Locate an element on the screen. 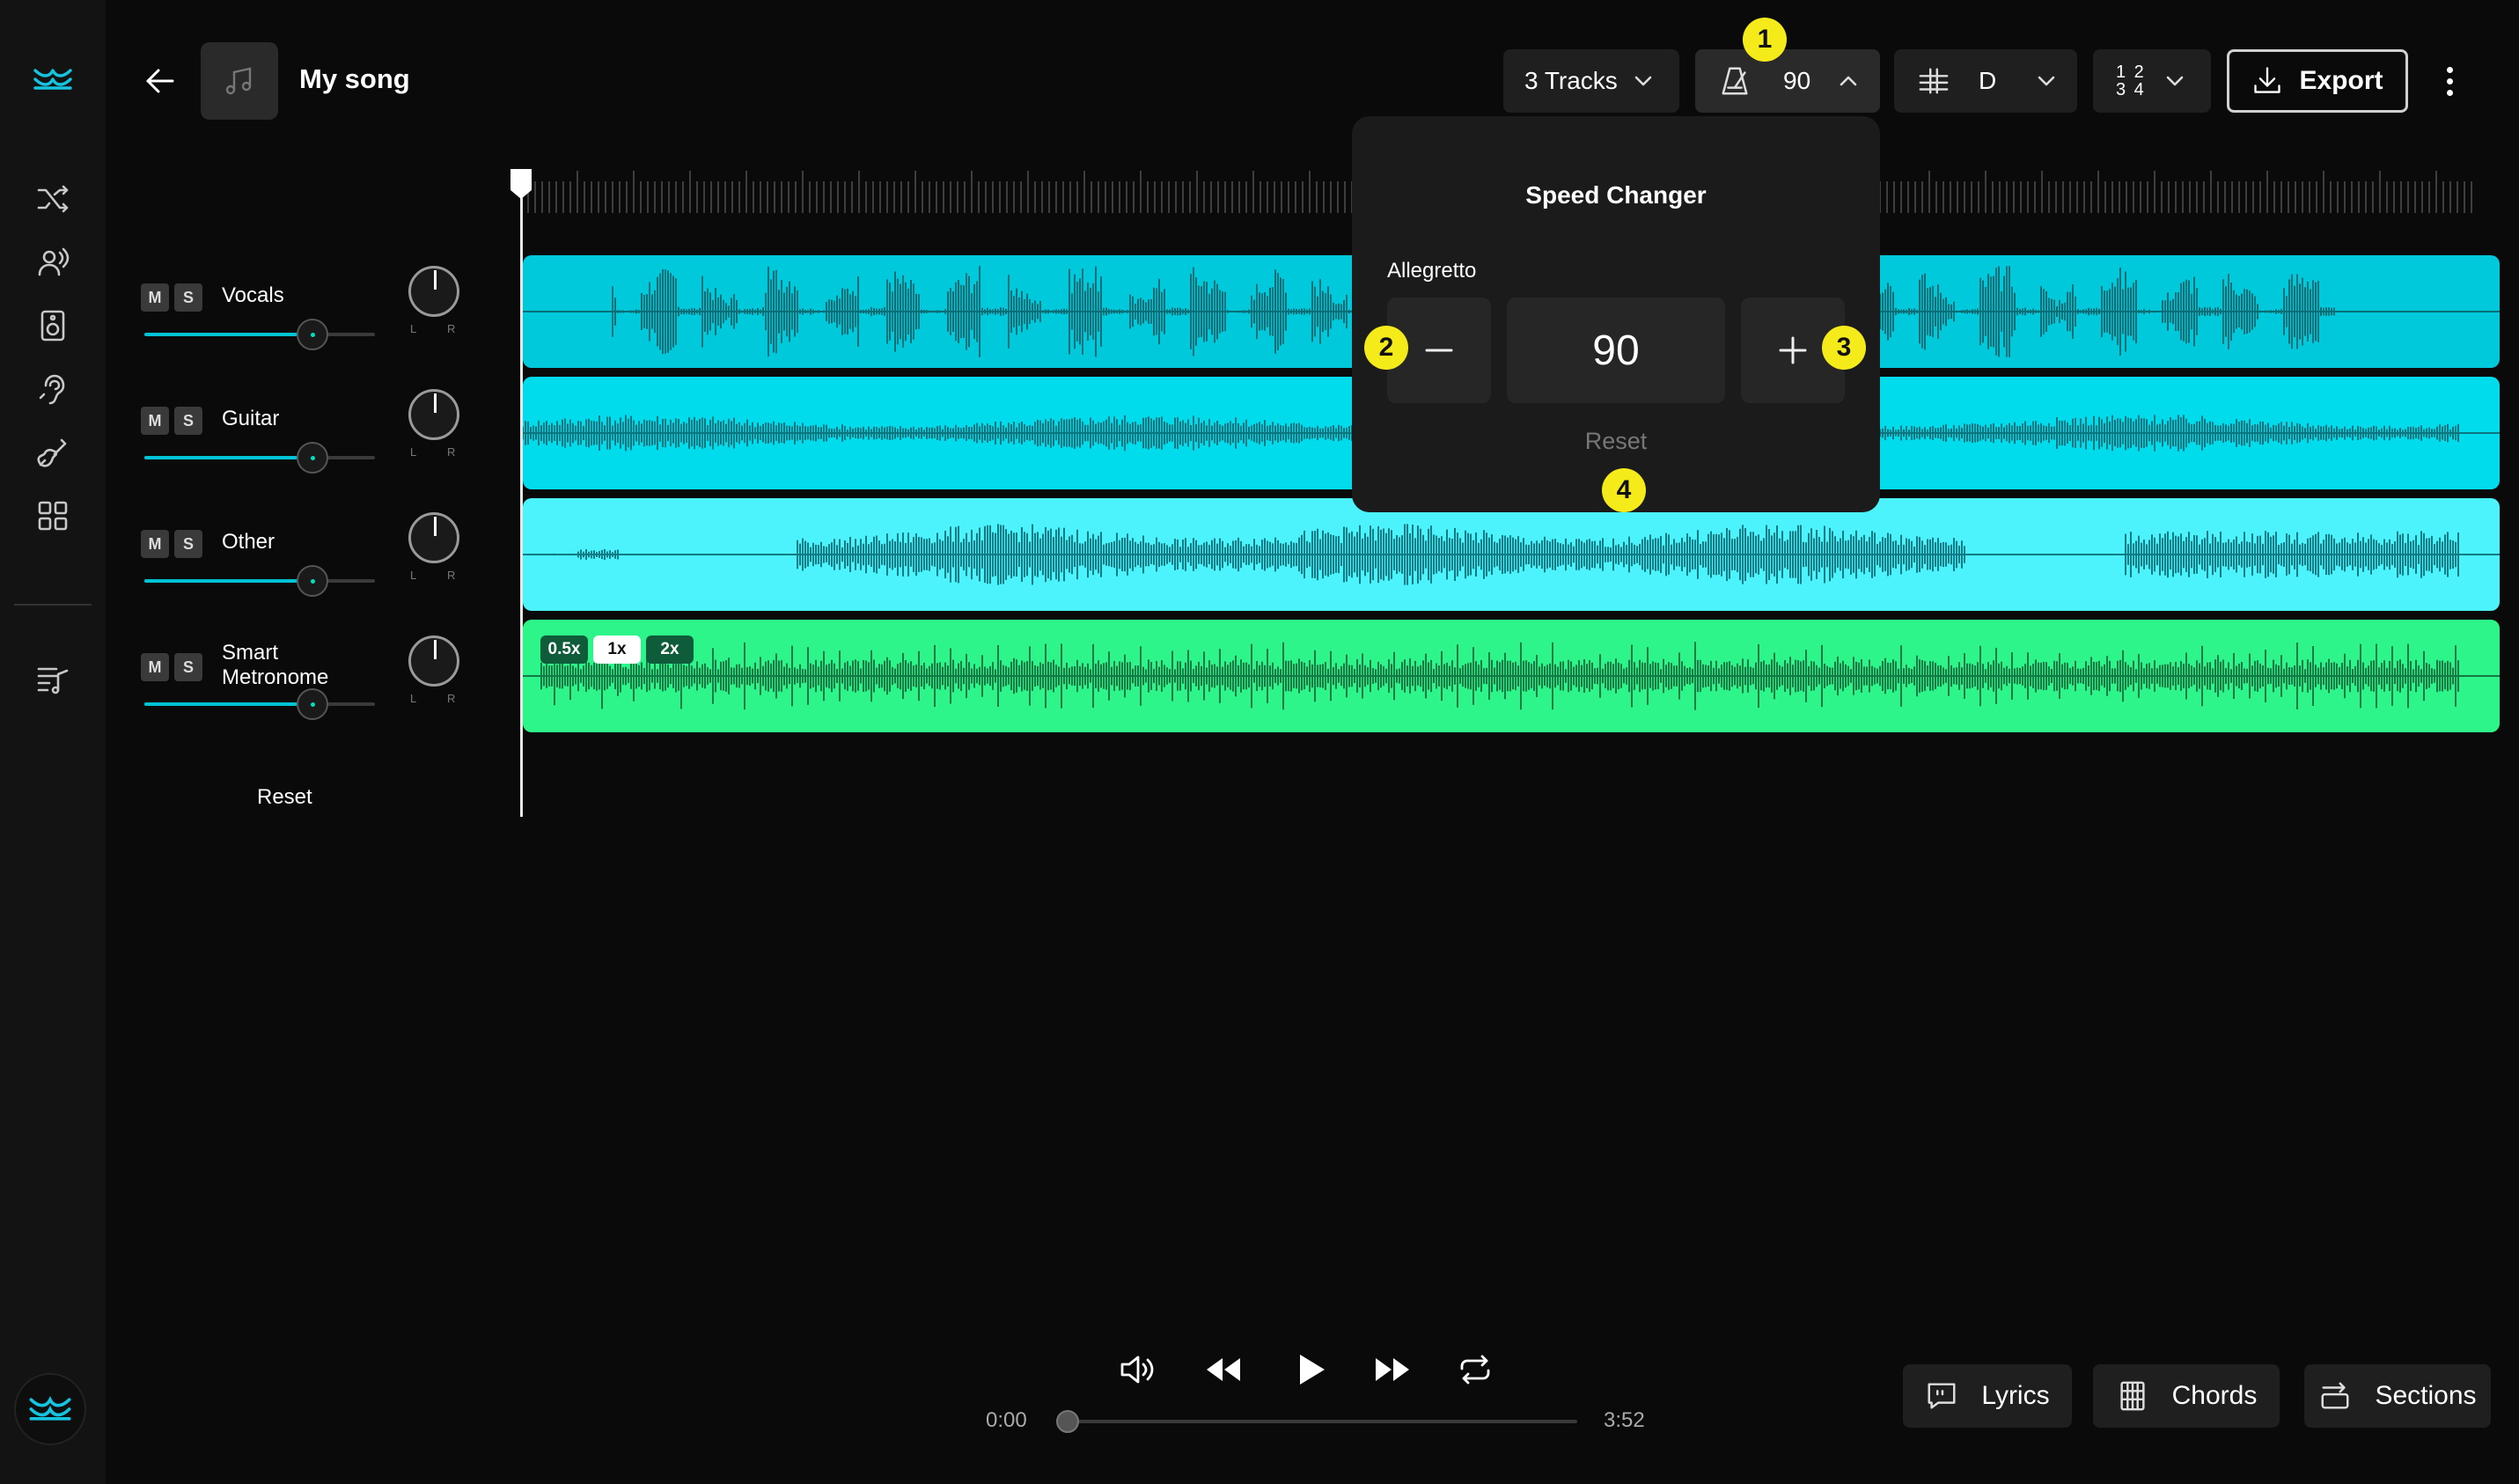 The height and width of the screenshot is (1484, 2519). speed-reset-button: Reset is located at coordinates (1616, 441).